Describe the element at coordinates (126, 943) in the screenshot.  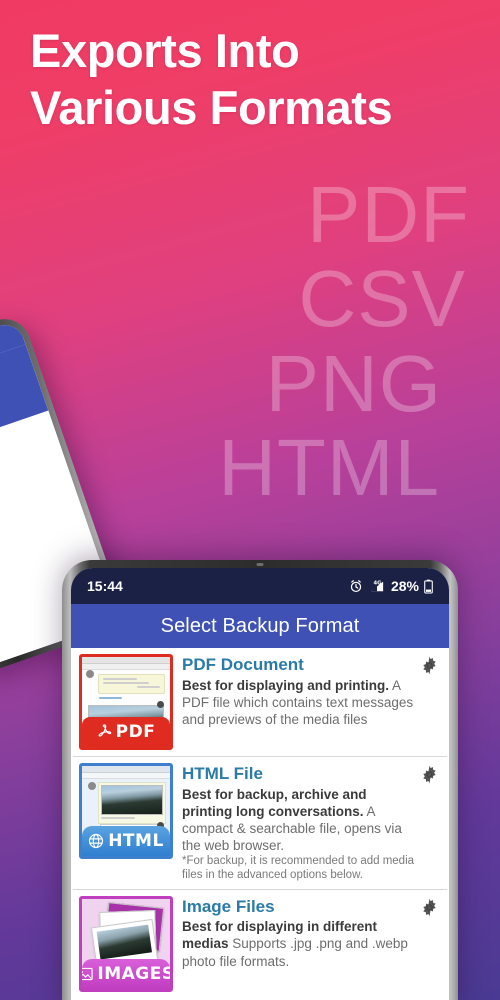
I see `images-preview-thumbnail: IMAGES` at that location.